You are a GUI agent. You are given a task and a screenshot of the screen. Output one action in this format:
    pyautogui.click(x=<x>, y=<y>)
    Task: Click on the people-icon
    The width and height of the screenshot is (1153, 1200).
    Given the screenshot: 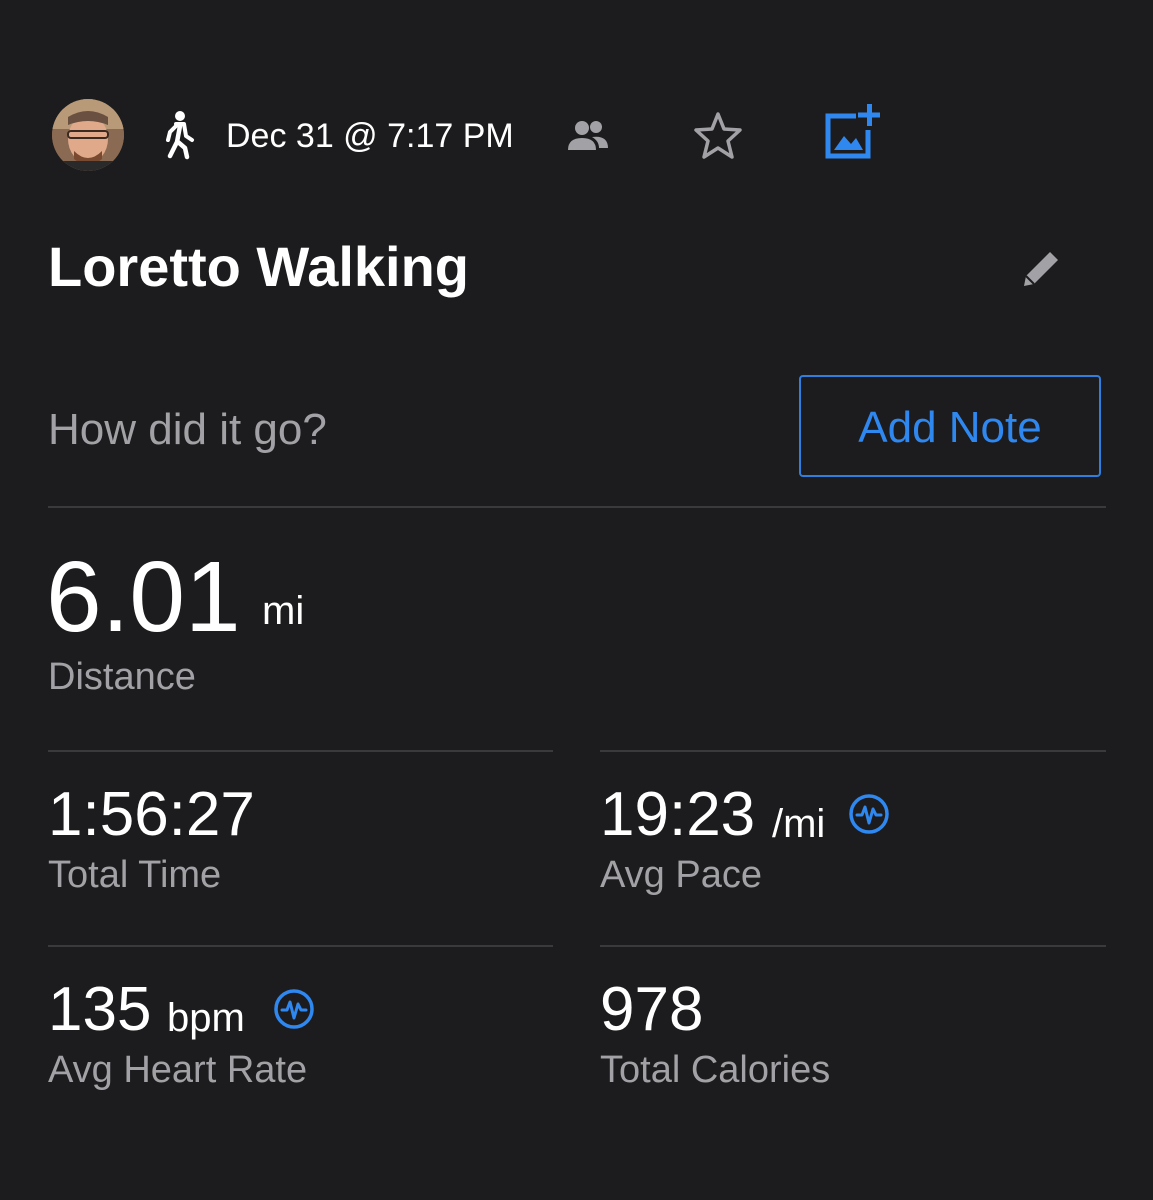 What is the action you would take?
    pyautogui.click(x=588, y=136)
    